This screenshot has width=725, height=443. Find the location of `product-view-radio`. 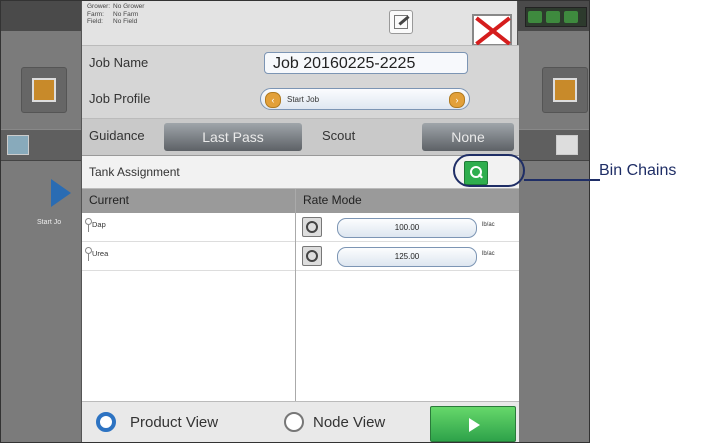

product-view-radio is located at coordinates (106, 422).